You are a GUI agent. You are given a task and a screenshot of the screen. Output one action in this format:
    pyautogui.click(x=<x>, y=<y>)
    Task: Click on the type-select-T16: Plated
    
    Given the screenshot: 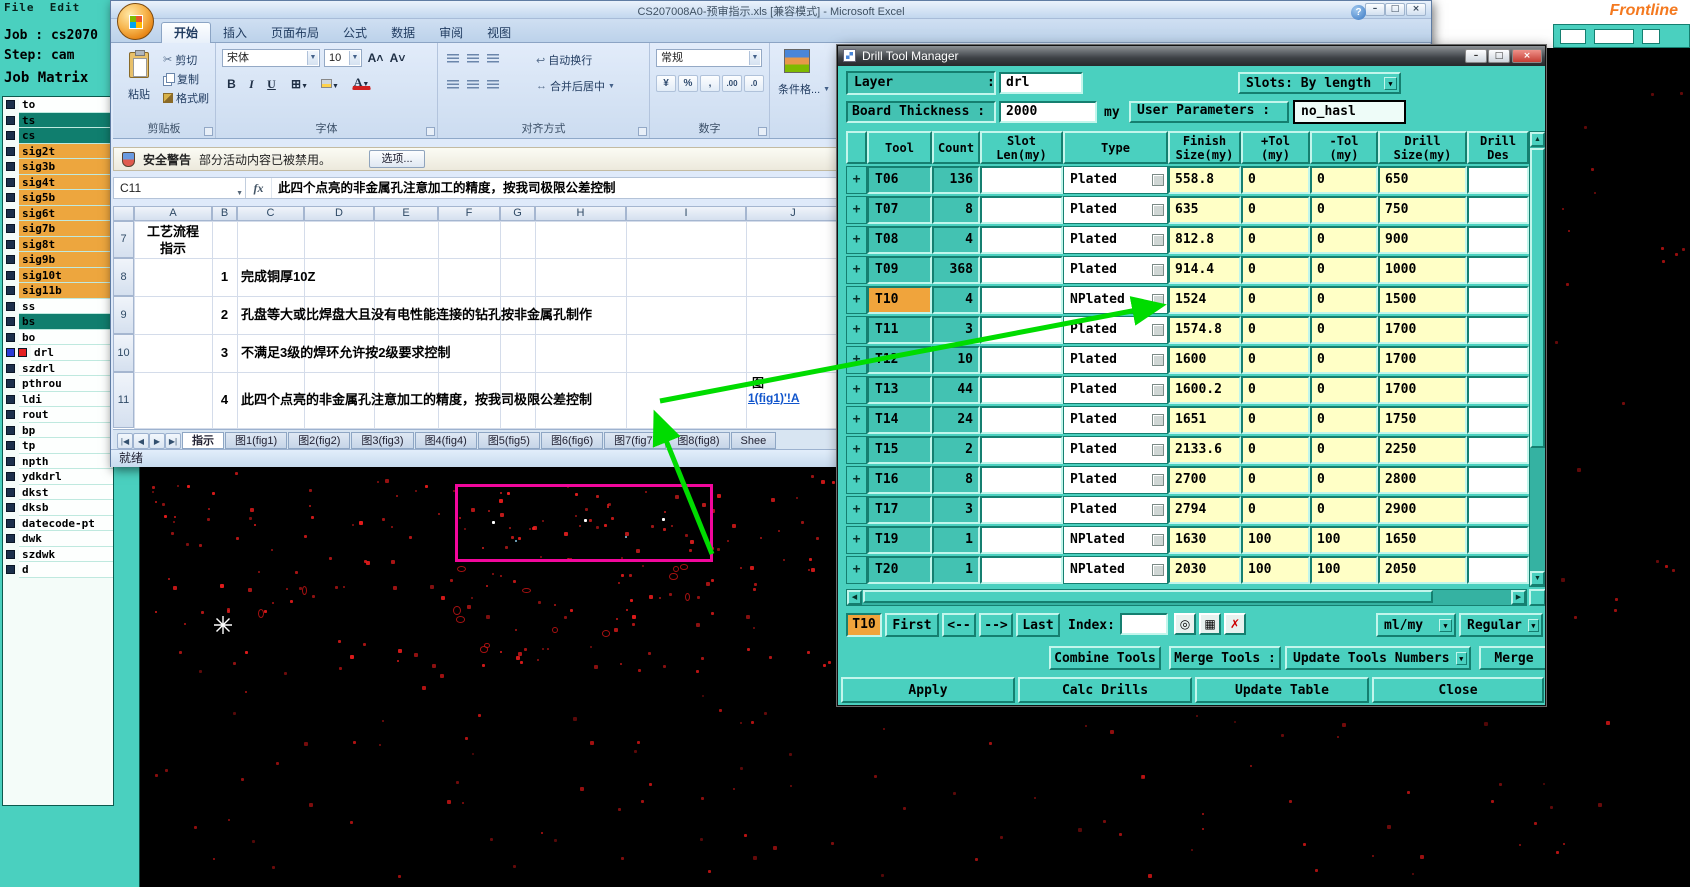 What is the action you would take?
    pyautogui.click(x=1115, y=480)
    